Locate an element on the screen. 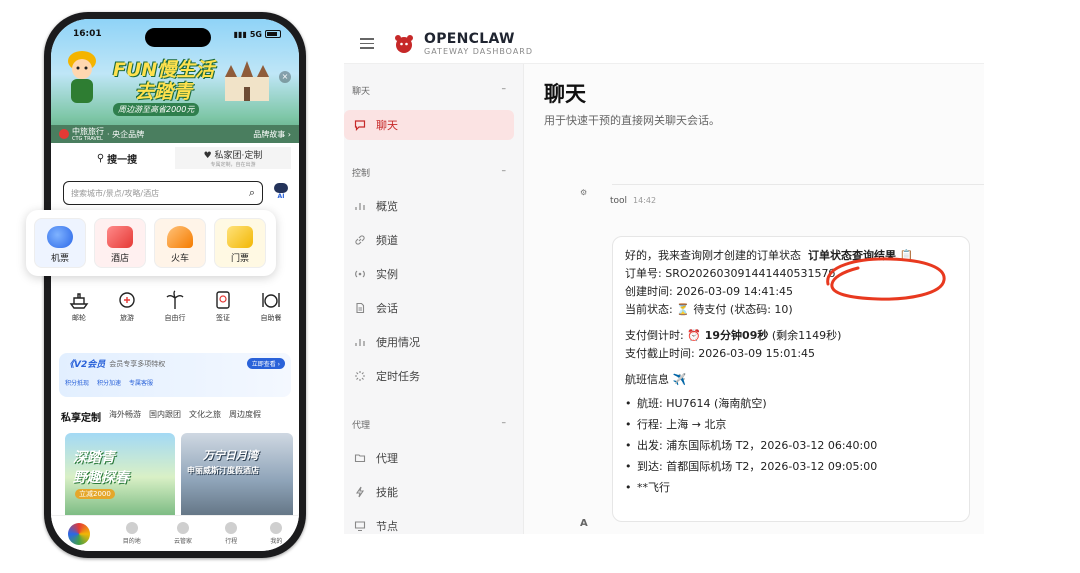 This screenshot has height=573, width=1080. brand-bar: 中旅旅行 CTG TRAVEL · 央企品牌 品牌故事 › is located at coordinates (175, 134).